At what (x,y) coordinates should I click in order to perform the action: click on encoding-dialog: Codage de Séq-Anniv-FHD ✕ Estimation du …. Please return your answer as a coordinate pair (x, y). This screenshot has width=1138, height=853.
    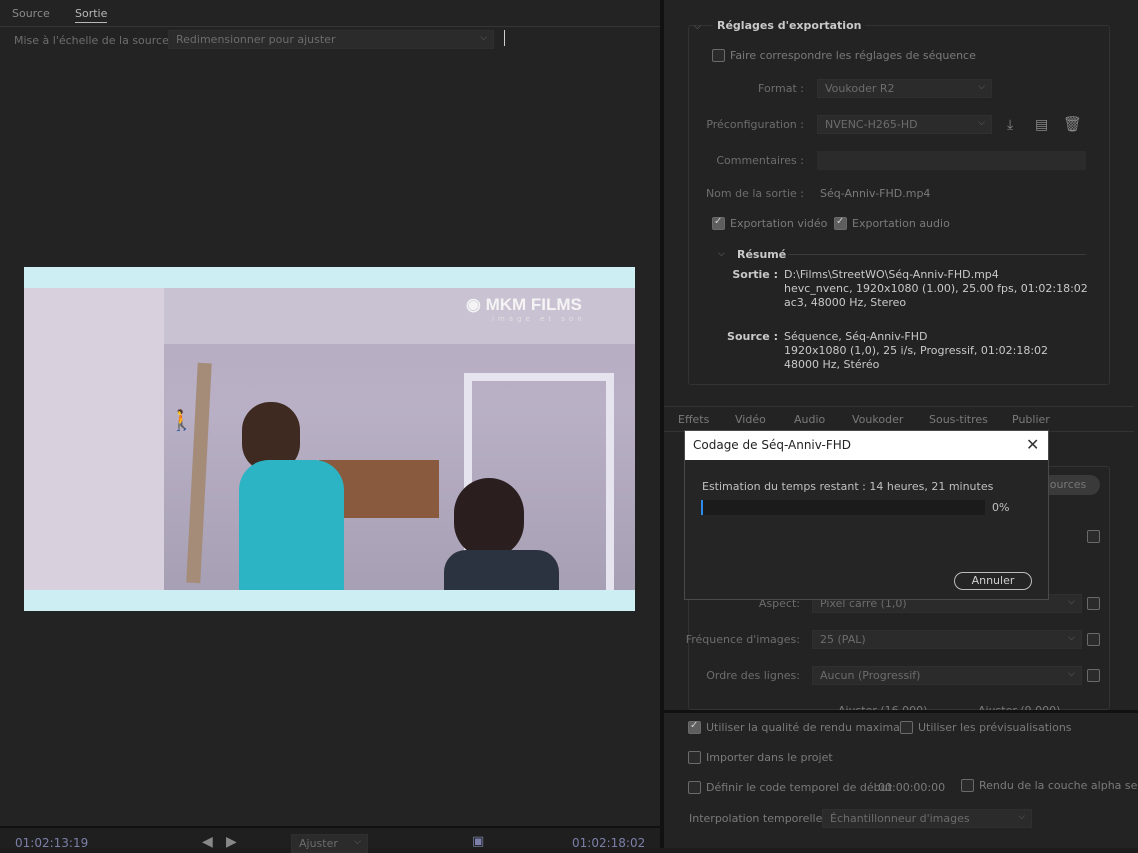
    Looking at the image, I should click on (866, 515).